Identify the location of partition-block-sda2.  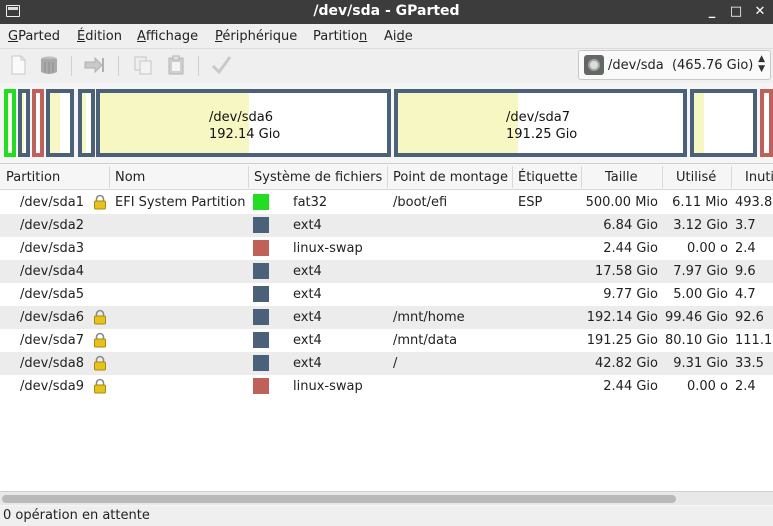
(24, 123).